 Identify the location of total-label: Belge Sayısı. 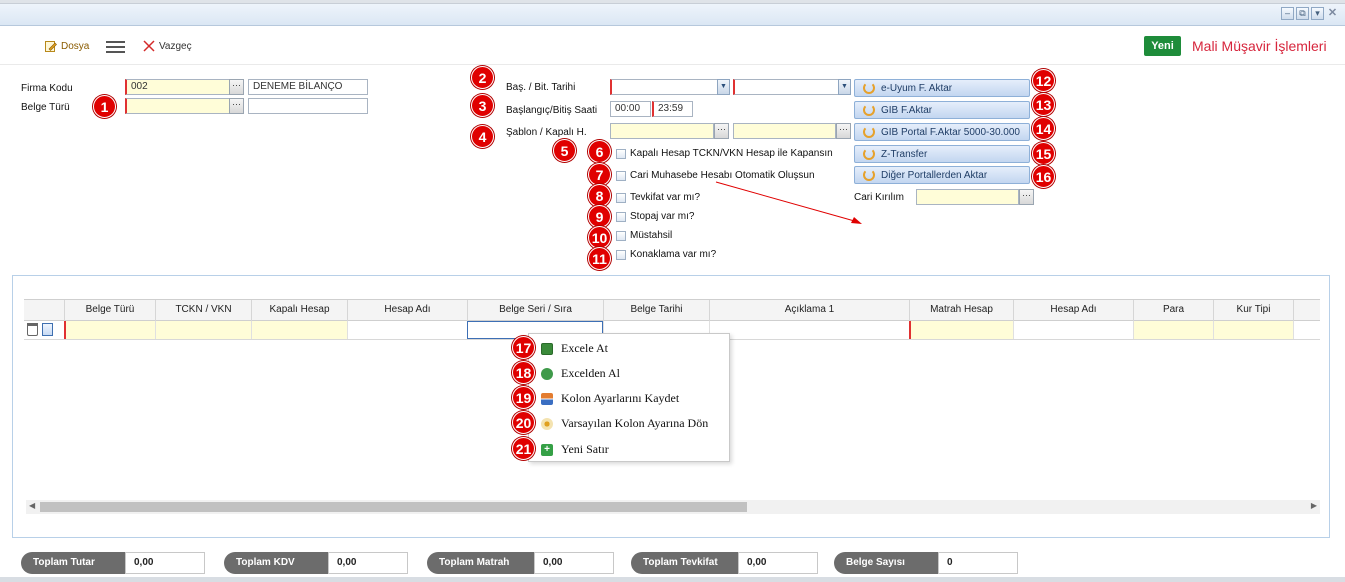
(886, 563).